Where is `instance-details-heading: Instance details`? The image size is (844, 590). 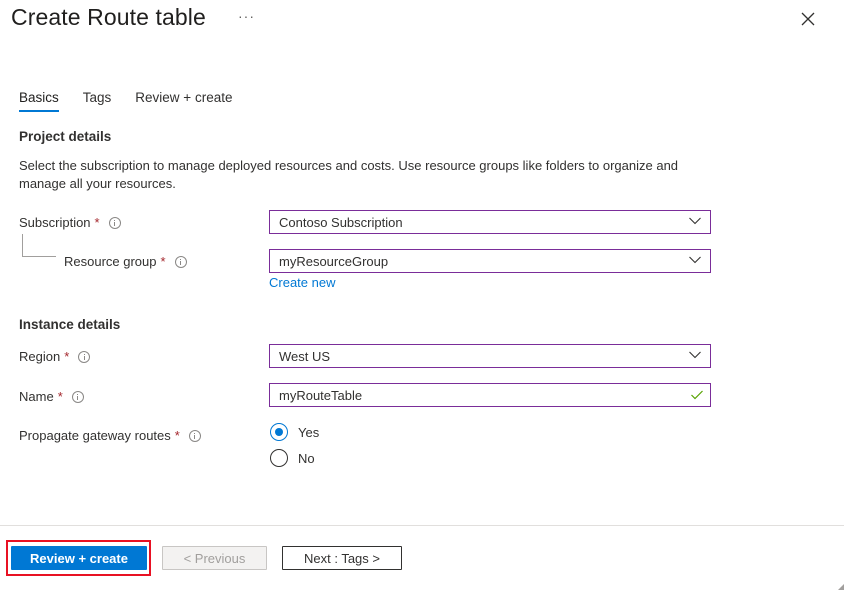 instance-details-heading: Instance details is located at coordinates (70, 324).